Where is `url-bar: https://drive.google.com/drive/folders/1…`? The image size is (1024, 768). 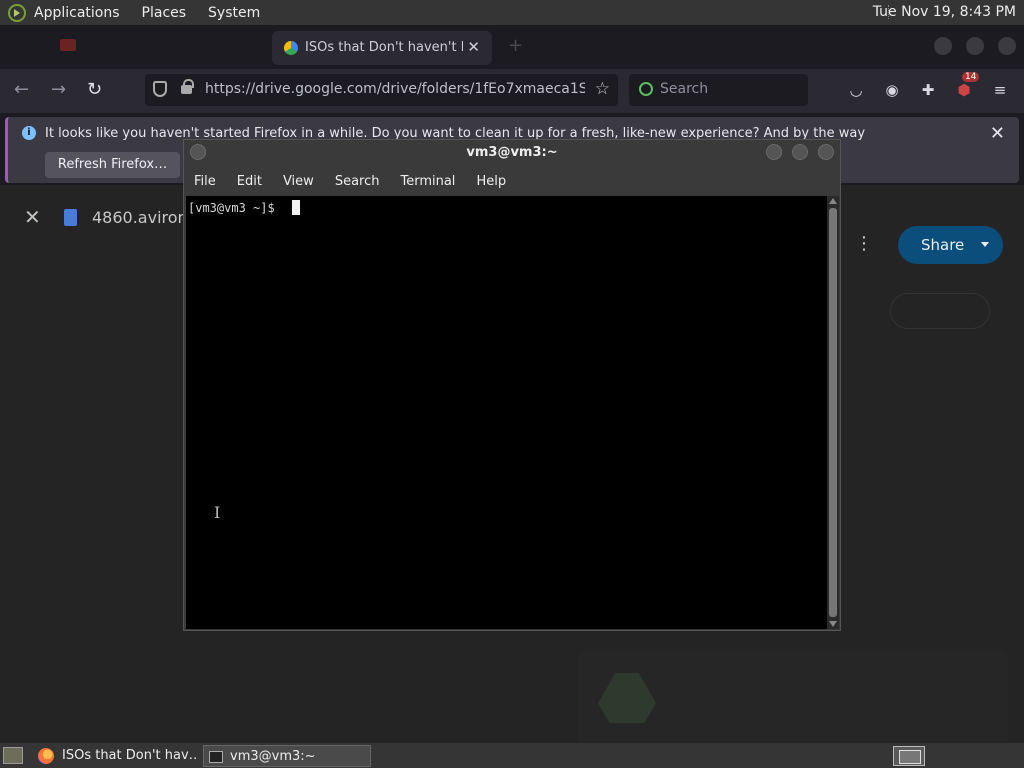 url-bar: https://drive.google.com/drive/folders/1… is located at coordinates (381, 90).